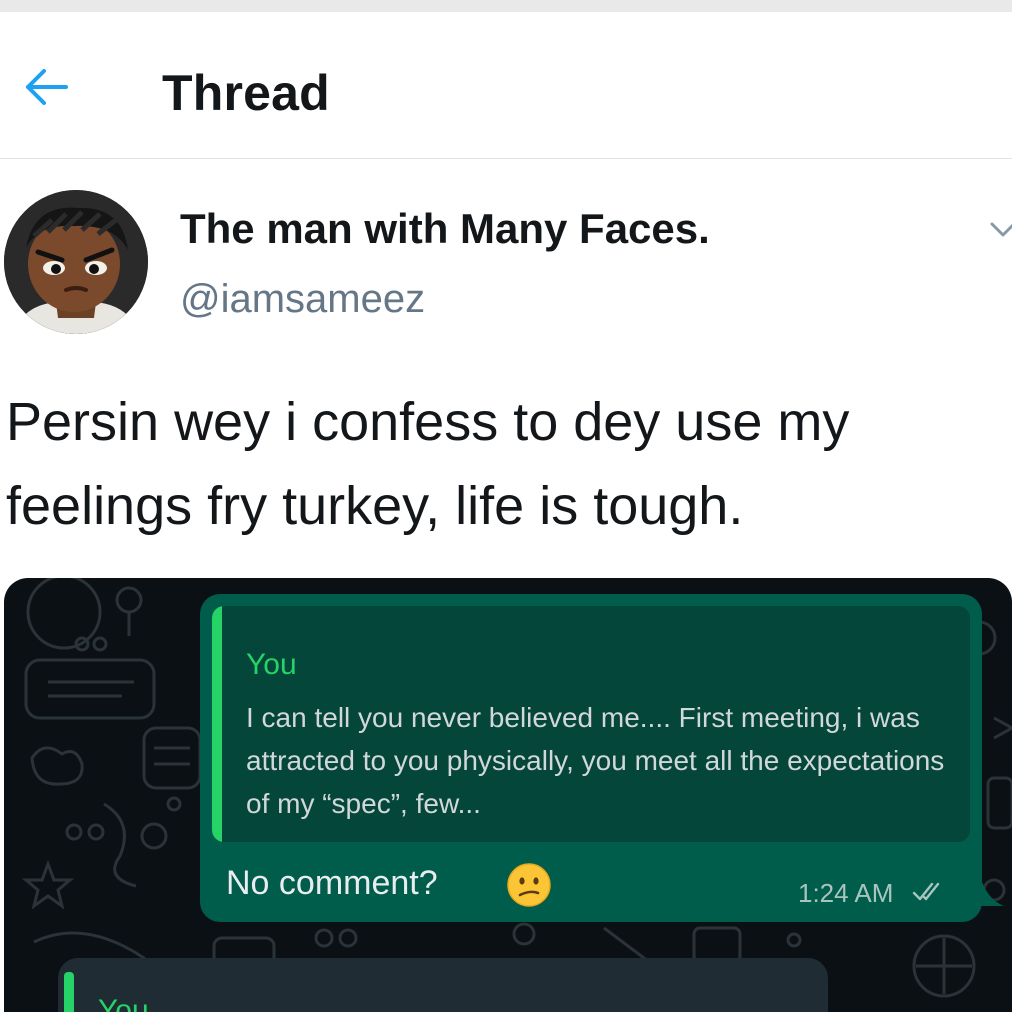 Image resolution: width=1012 pixels, height=1012 pixels. What do you see at coordinates (506, 6) in the screenshot?
I see `status-bar` at bounding box center [506, 6].